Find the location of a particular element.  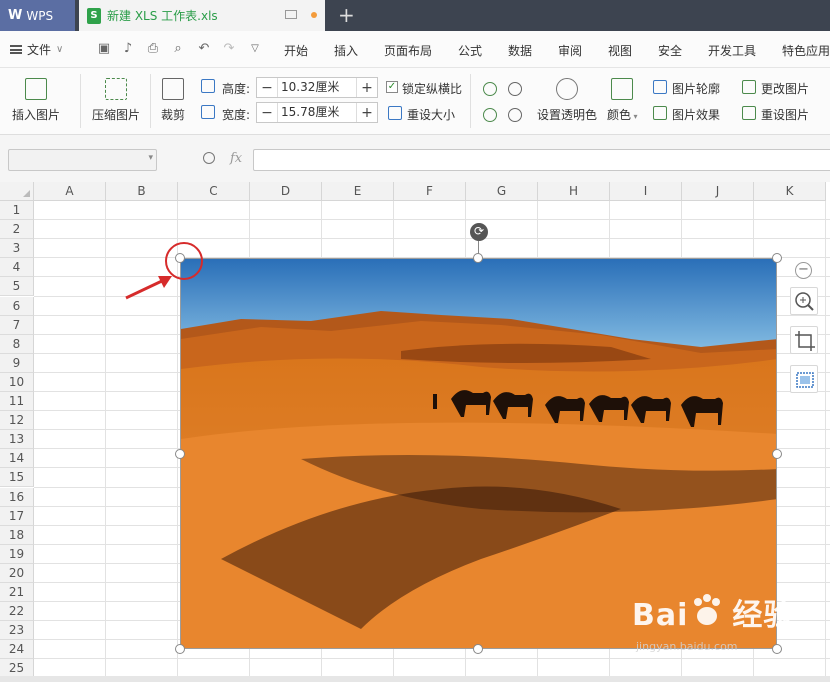

file-menu-button: 文件 ∨ is located at coordinates (36, 49).